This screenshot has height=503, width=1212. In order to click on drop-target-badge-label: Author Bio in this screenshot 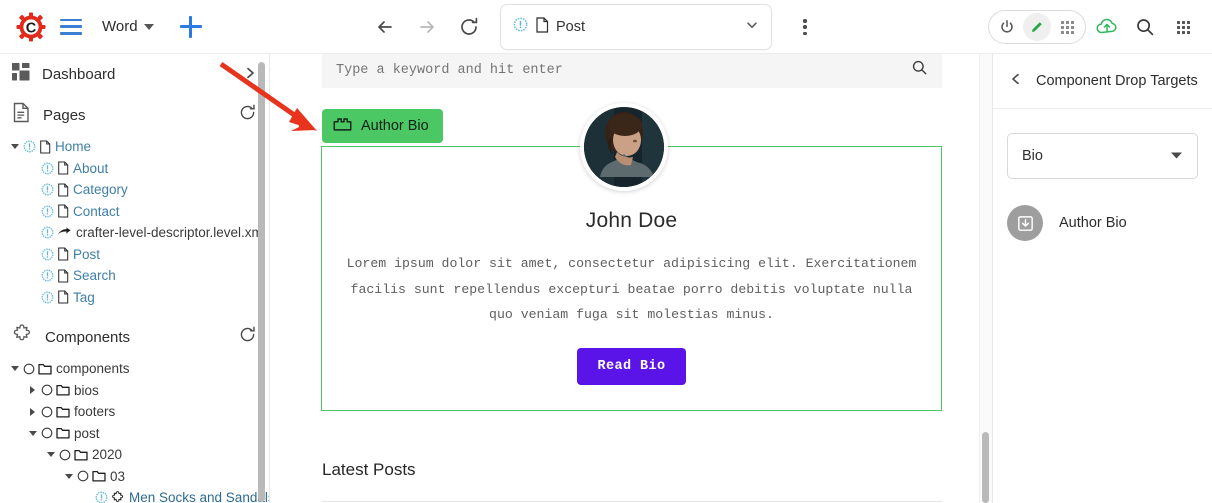, I will do `click(395, 126)`.